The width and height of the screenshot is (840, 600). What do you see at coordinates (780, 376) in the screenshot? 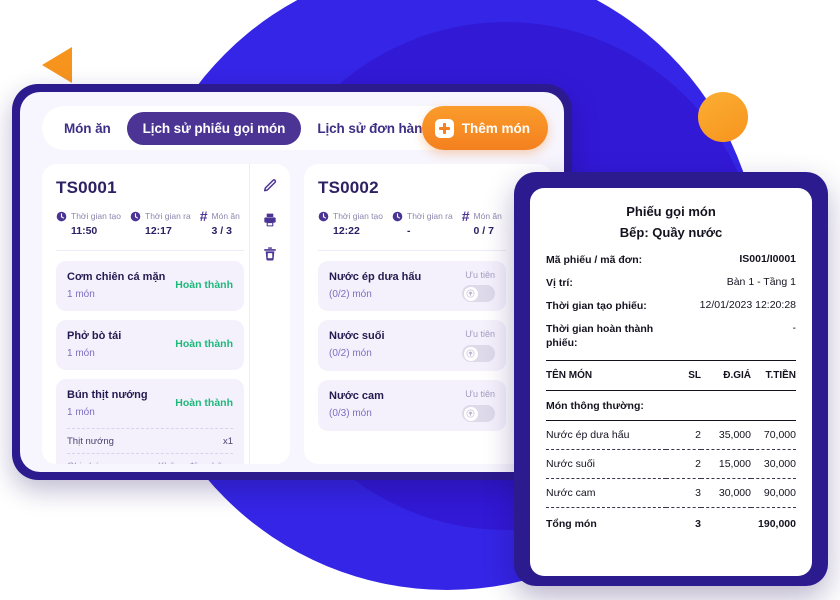
I see `column-header-total: T.TIỀN` at bounding box center [780, 376].